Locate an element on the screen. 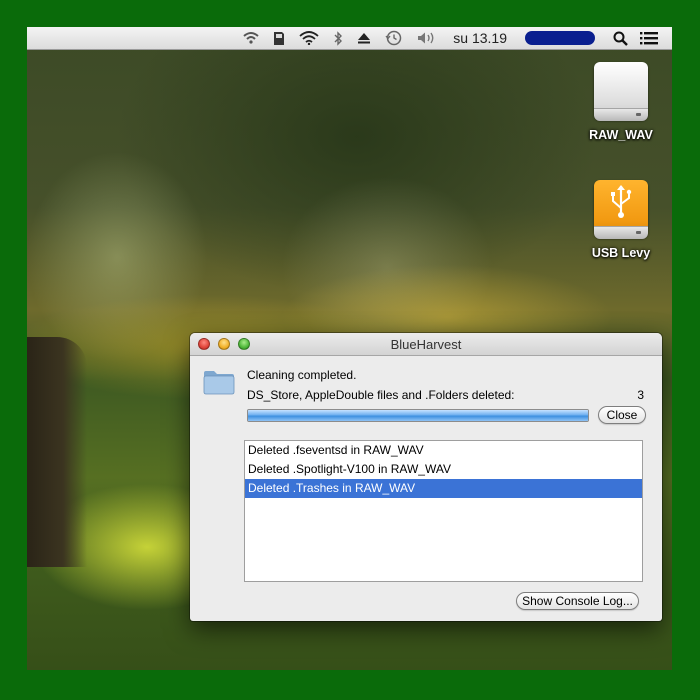 This screenshot has height=700, width=700. desktop-item-label: RAW_WAV is located at coordinates (621, 135).